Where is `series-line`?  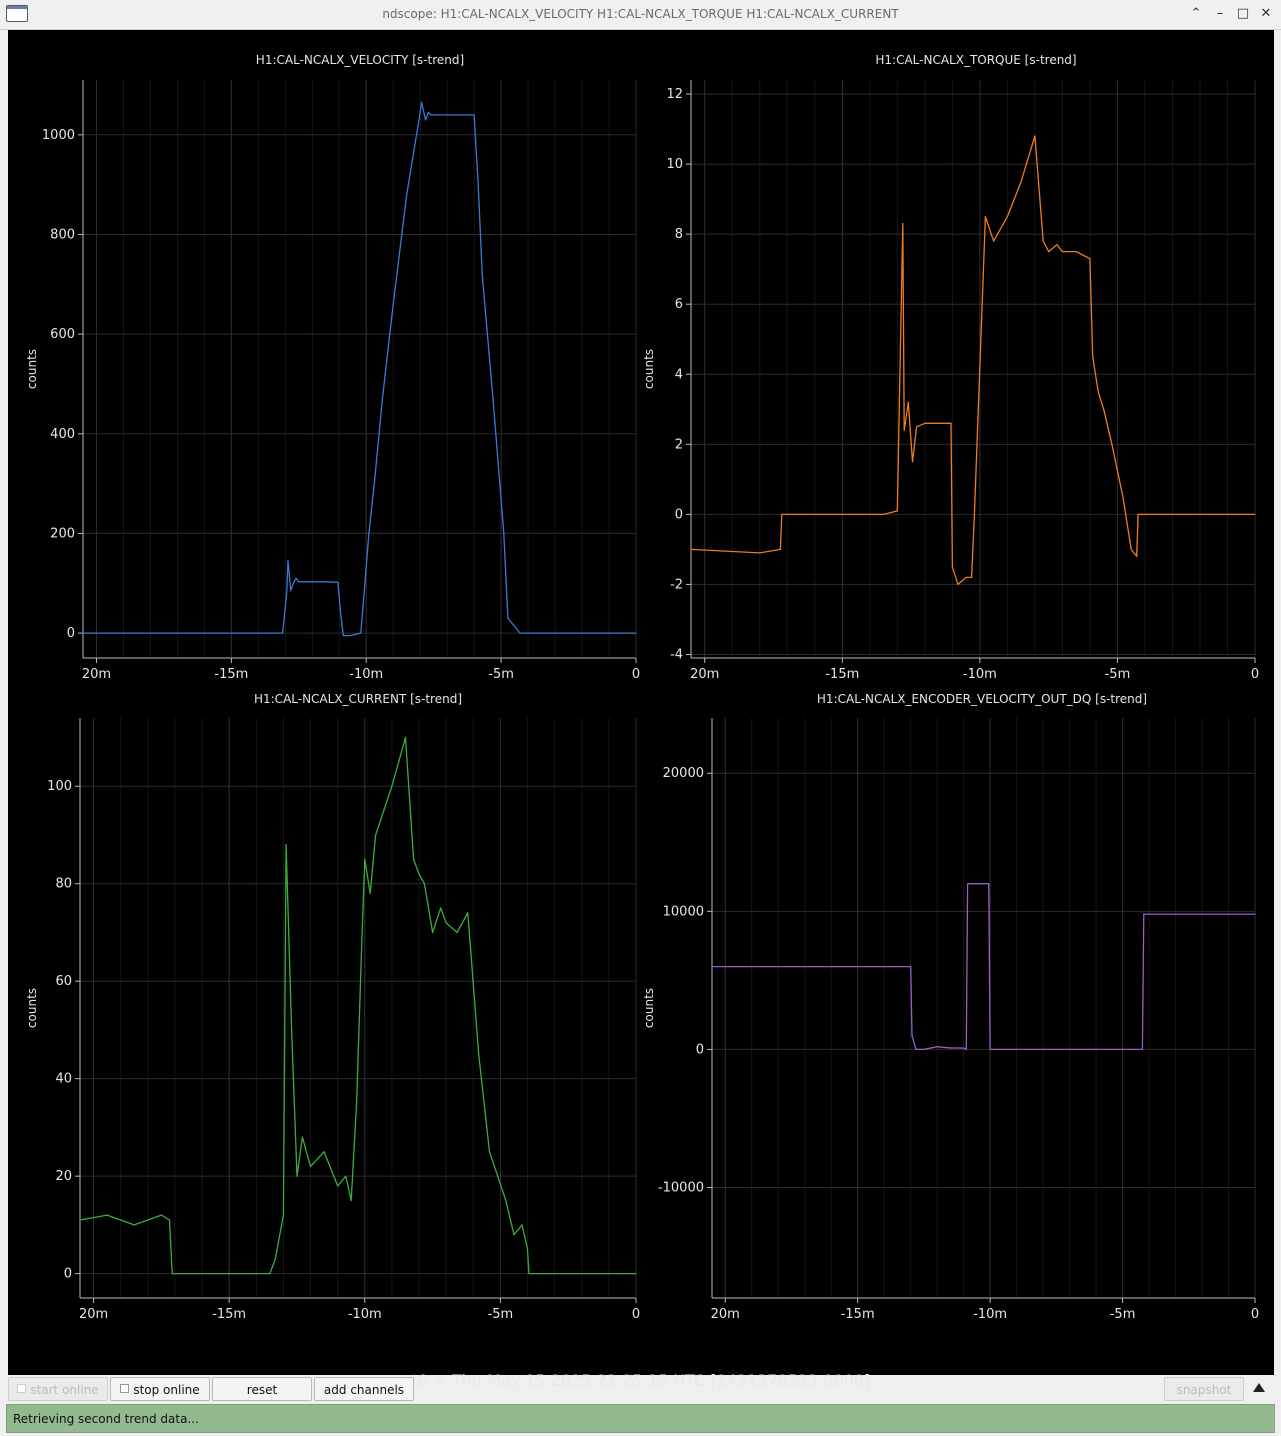
series-line is located at coordinates (972, 360).